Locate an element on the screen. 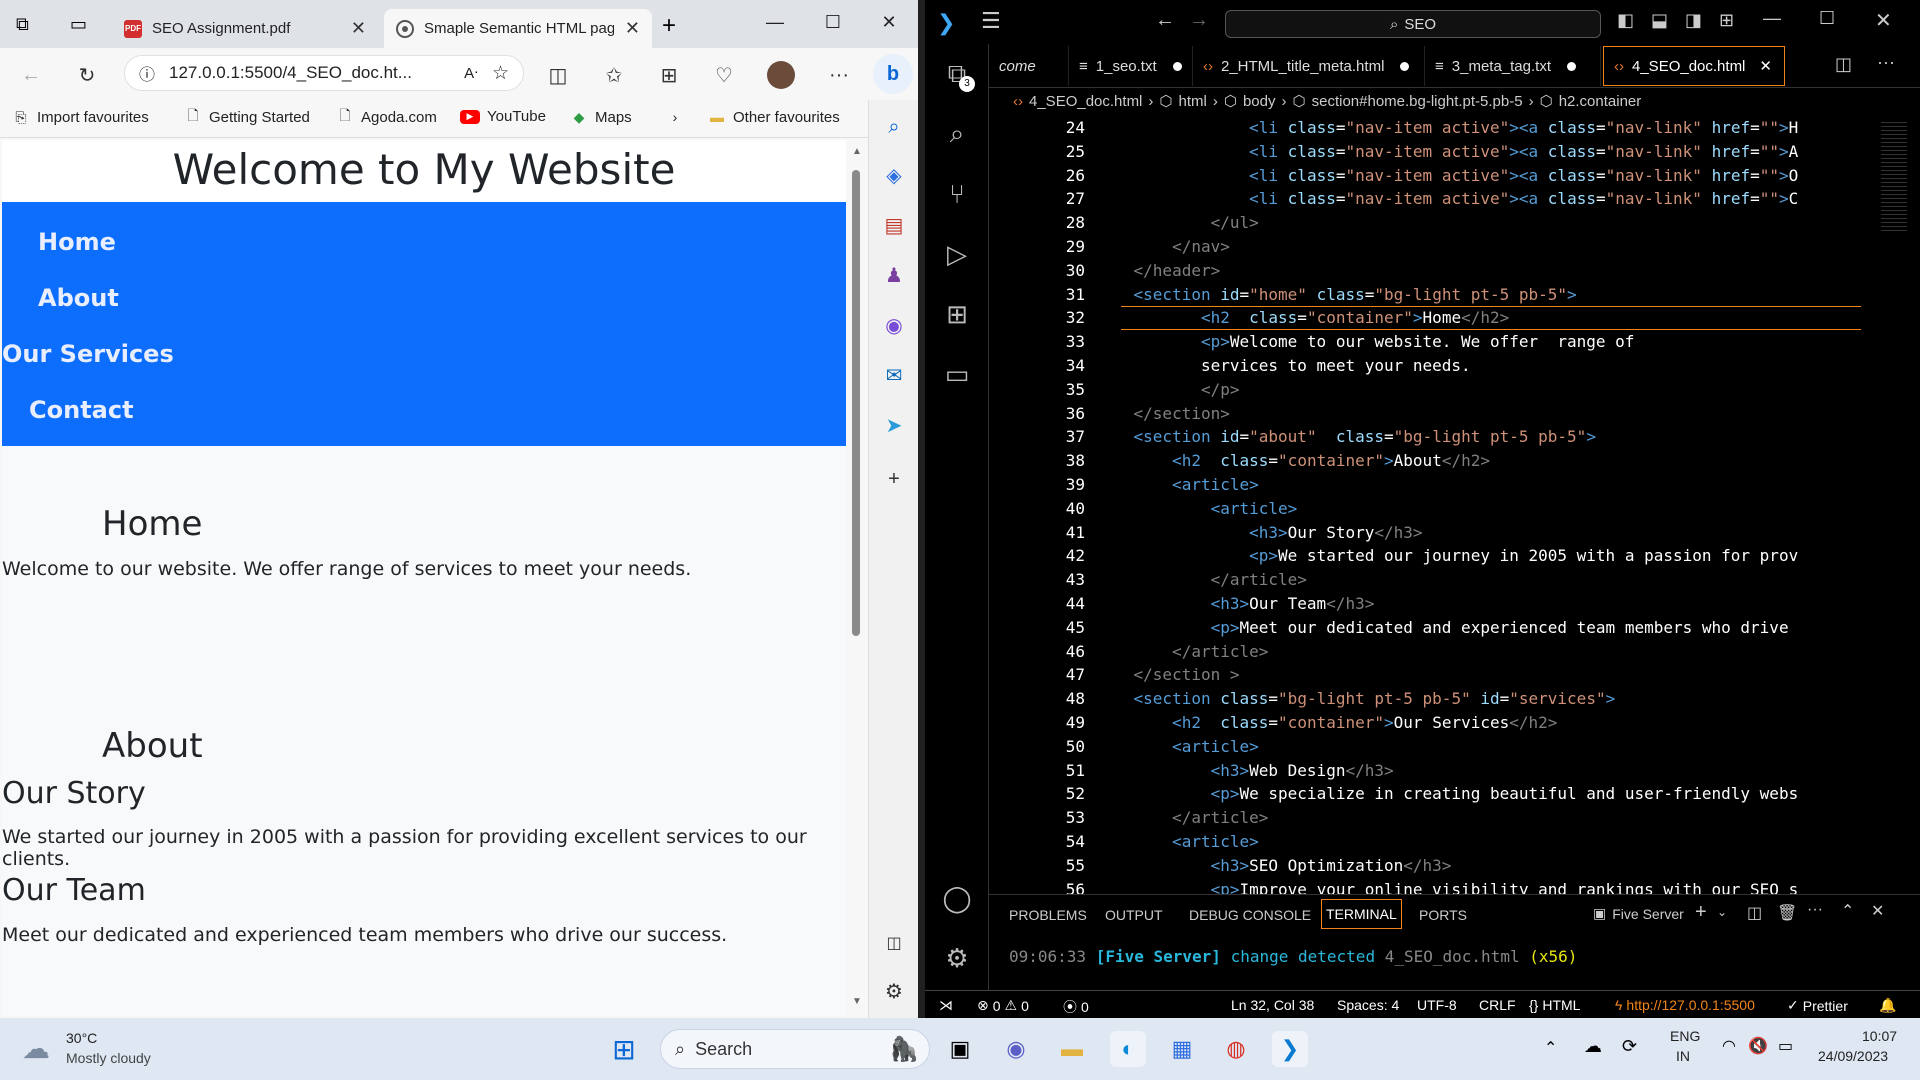 Image resolution: width=1920 pixels, height=1080 pixels. profile-avatar is located at coordinates (781, 75).